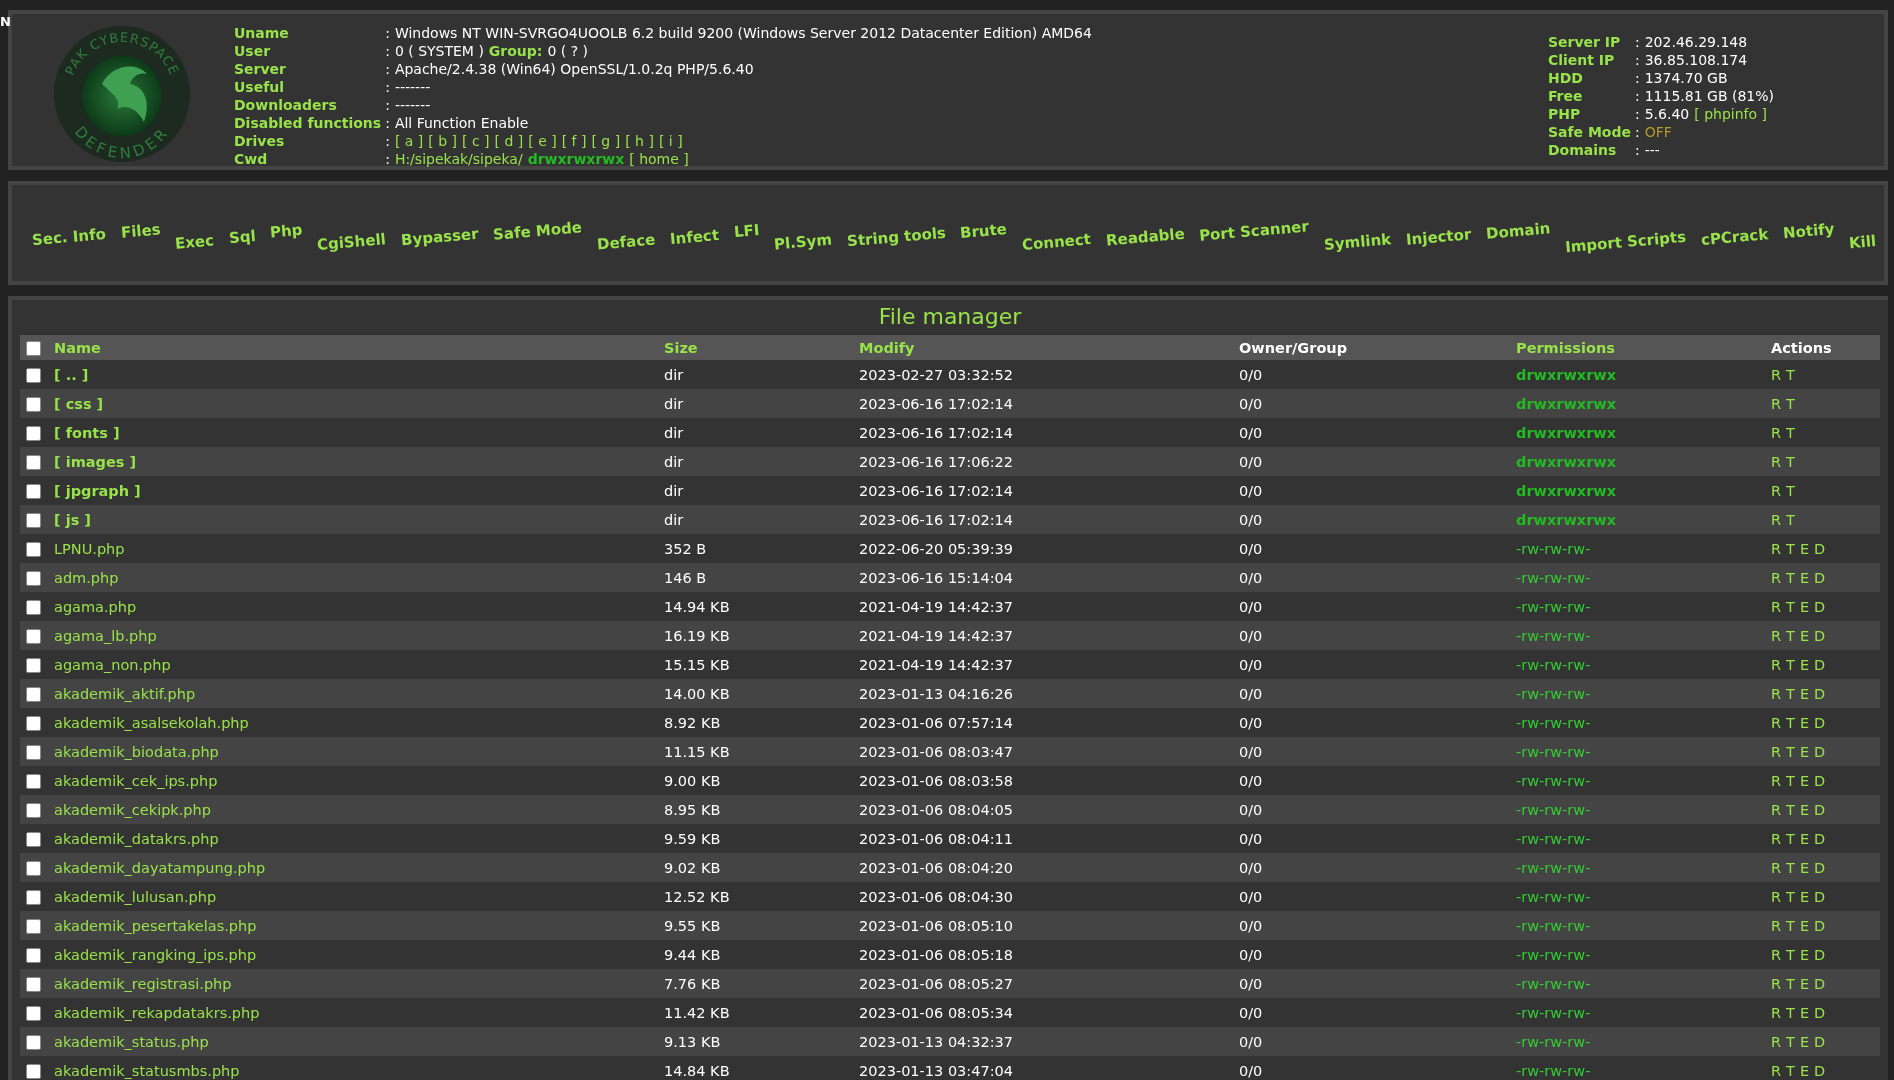 This screenshot has width=1894, height=1080. I want to click on info-link: [ f ], so click(574, 141).